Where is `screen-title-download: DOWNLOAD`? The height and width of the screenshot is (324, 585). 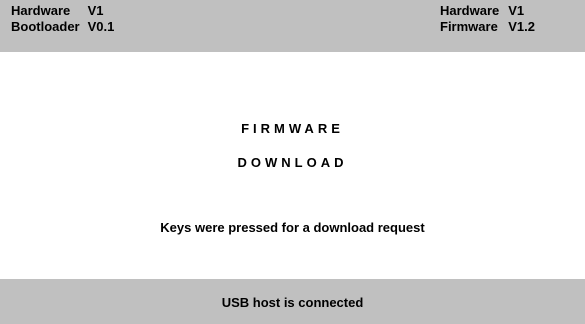 screen-title-download: DOWNLOAD is located at coordinates (292, 162).